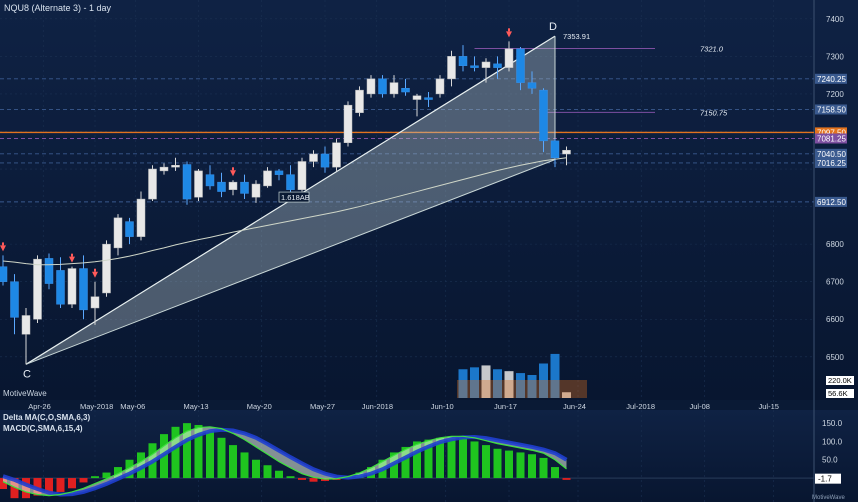 The height and width of the screenshot is (502, 858). What do you see at coordinates (825, 479) in the screenshot?
I see `indicator-tag-label: -1.7` at bounding box center [825, 479].